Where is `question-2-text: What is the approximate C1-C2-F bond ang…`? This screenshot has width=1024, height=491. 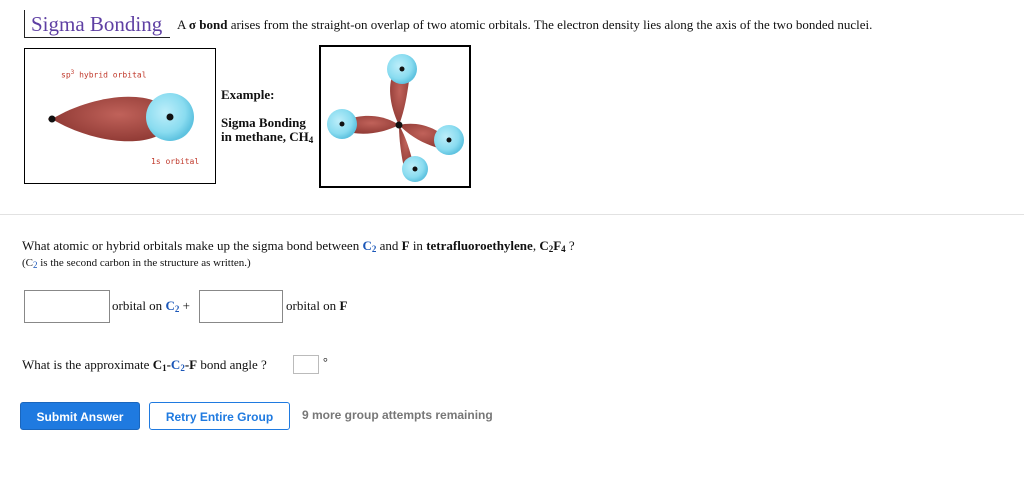 question-2-text: What is the approximate C1-C2-F bond ang… is located at coordinates (144, 365).